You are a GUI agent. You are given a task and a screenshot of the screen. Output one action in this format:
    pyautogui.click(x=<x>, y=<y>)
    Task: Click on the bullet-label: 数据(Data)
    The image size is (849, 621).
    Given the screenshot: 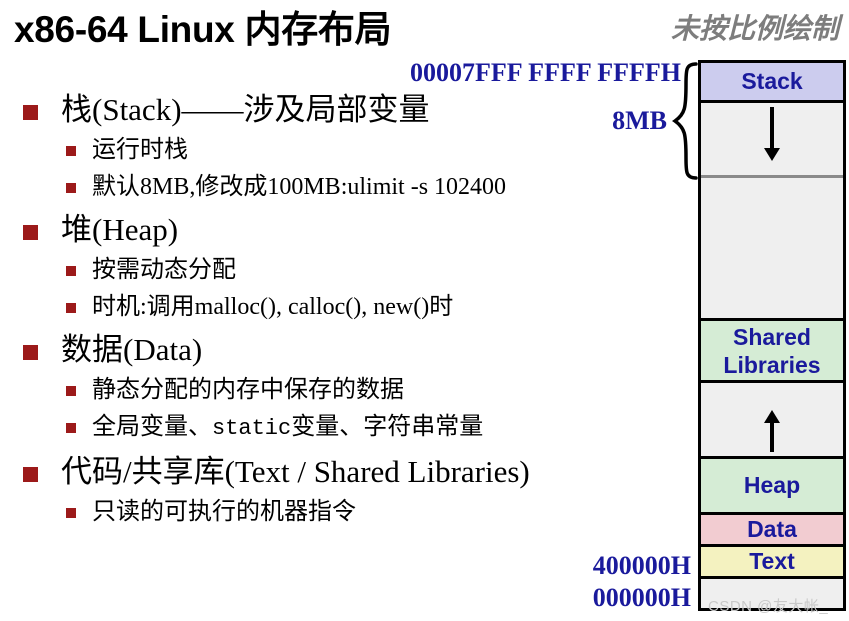 What is the action you would take?
    pyautogui.click(x=132, y=349)
    